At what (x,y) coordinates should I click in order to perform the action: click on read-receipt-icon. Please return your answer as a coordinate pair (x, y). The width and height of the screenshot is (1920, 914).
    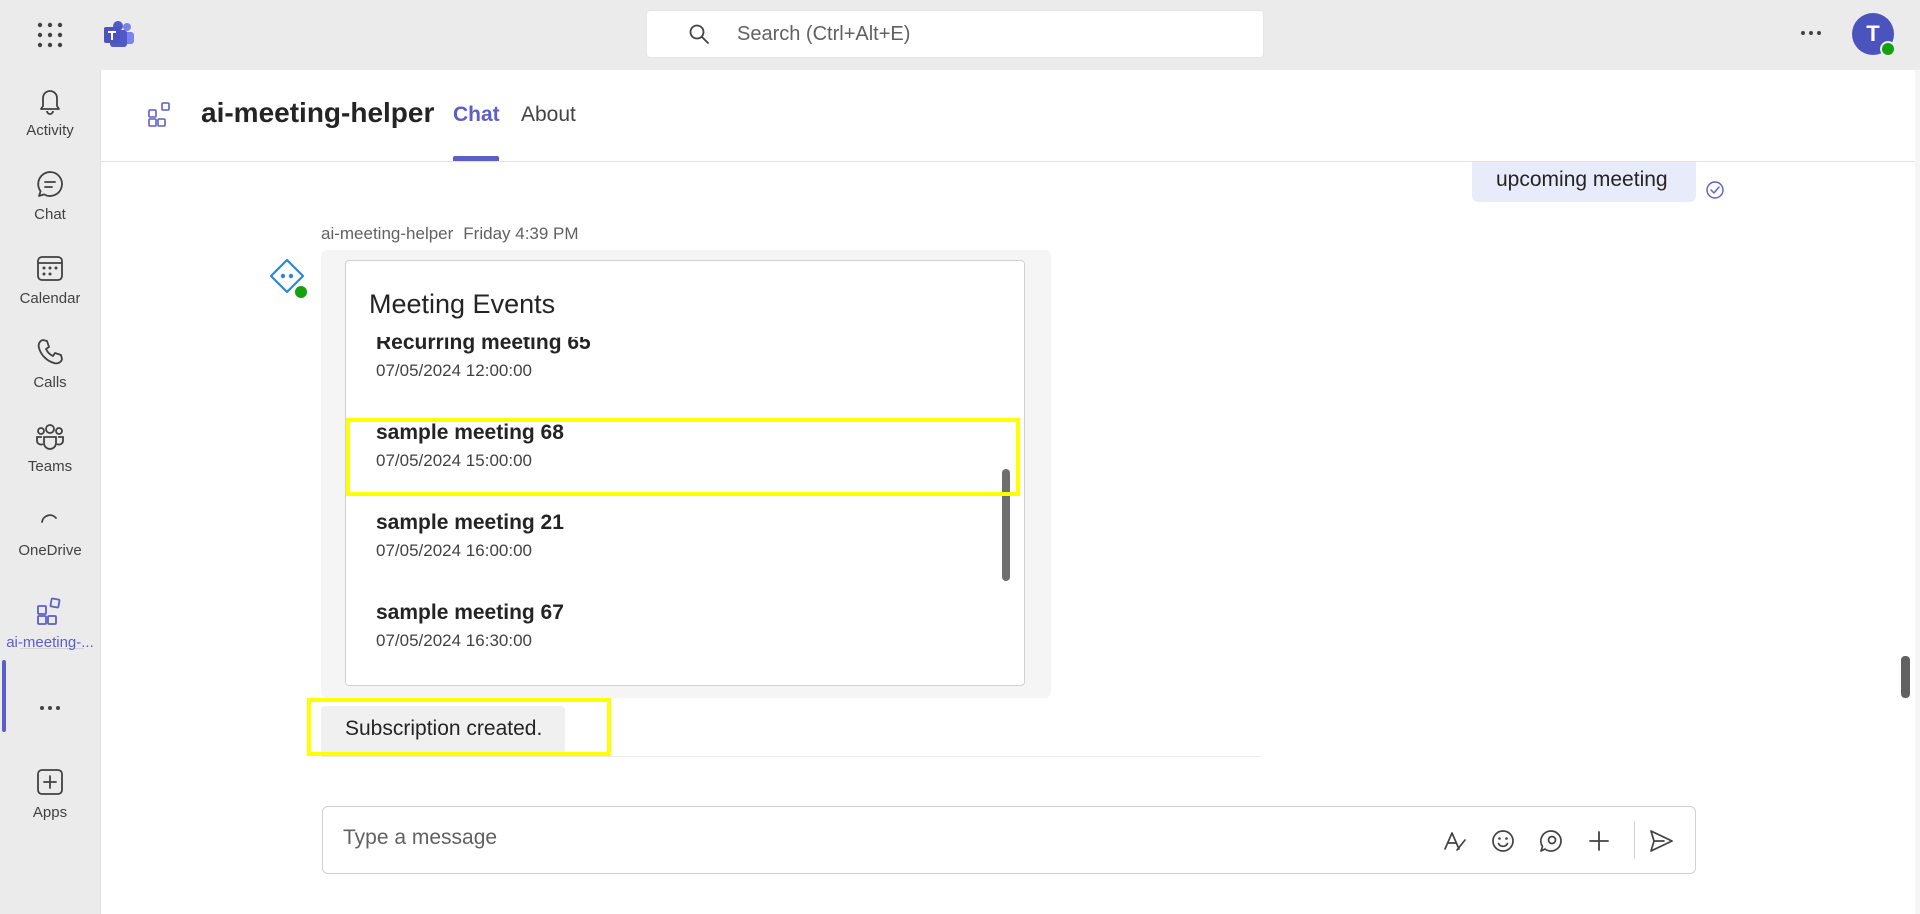
    Looking at the image, I should click on (1715, 190).